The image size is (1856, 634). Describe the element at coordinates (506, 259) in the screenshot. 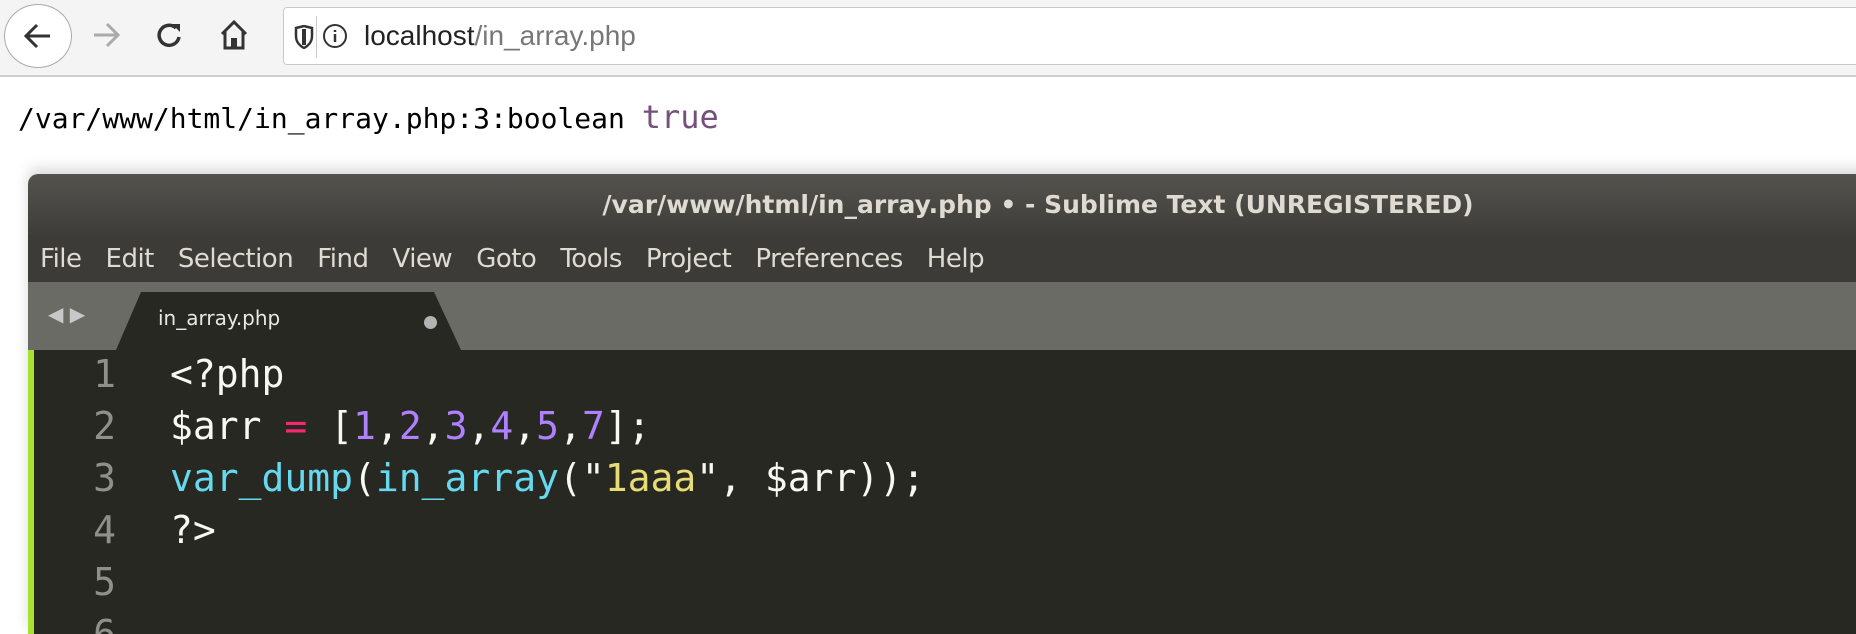

I see `menu-goto: Goto` at that location.